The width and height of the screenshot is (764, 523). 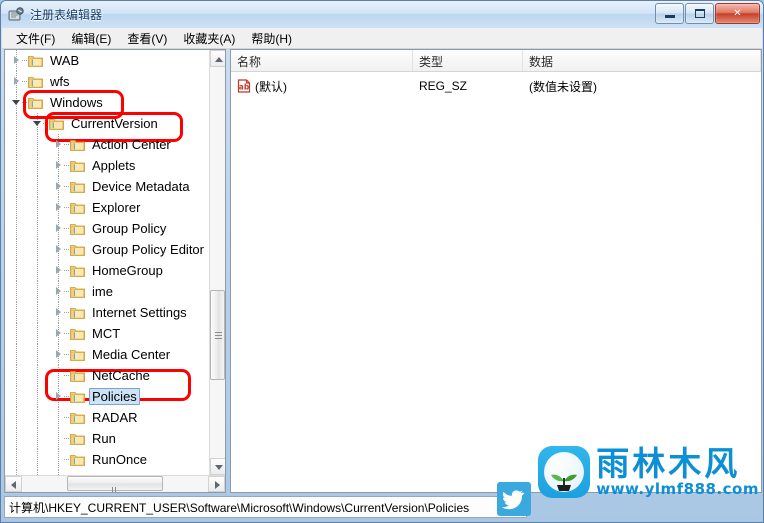 I want to click on window-controls: ✕, so click(x=707, y=13).